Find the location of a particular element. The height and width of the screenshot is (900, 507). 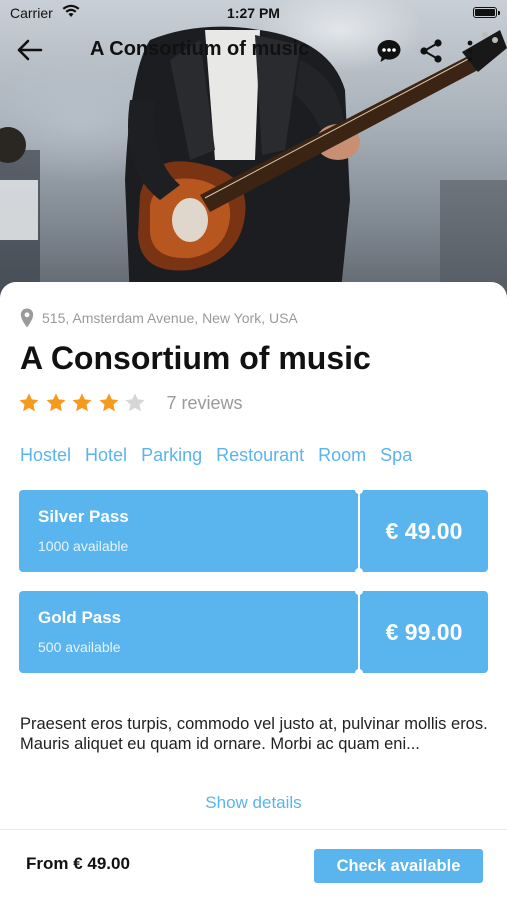

tag-parking: Parking is located at coordinates (171, 455).